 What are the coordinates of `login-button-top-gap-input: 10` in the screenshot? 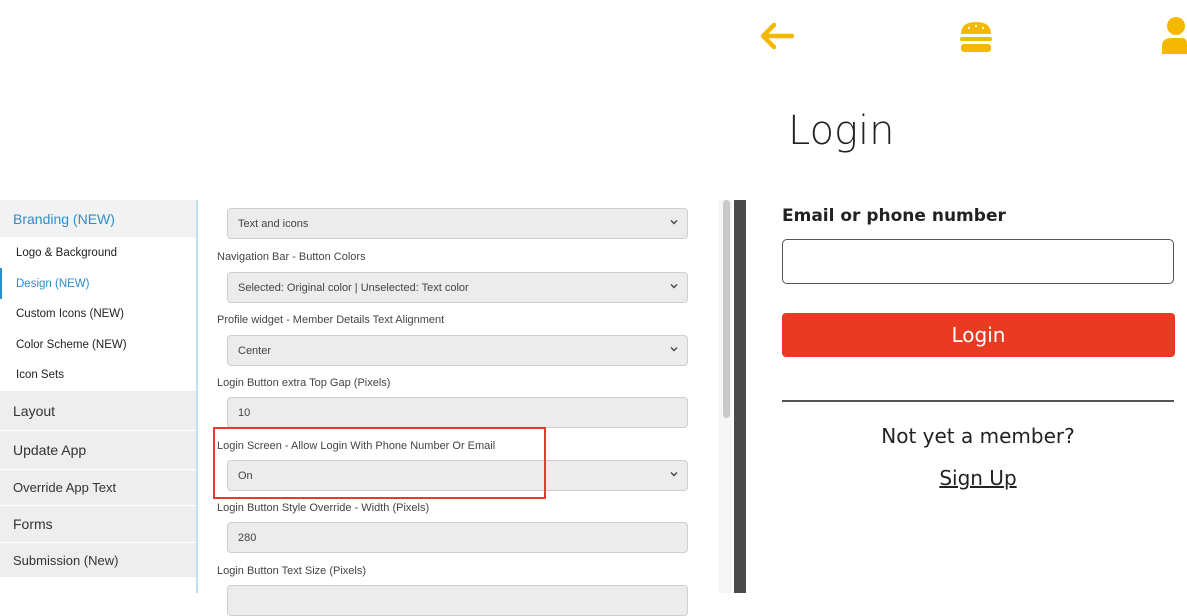 It's located at (457, 412).